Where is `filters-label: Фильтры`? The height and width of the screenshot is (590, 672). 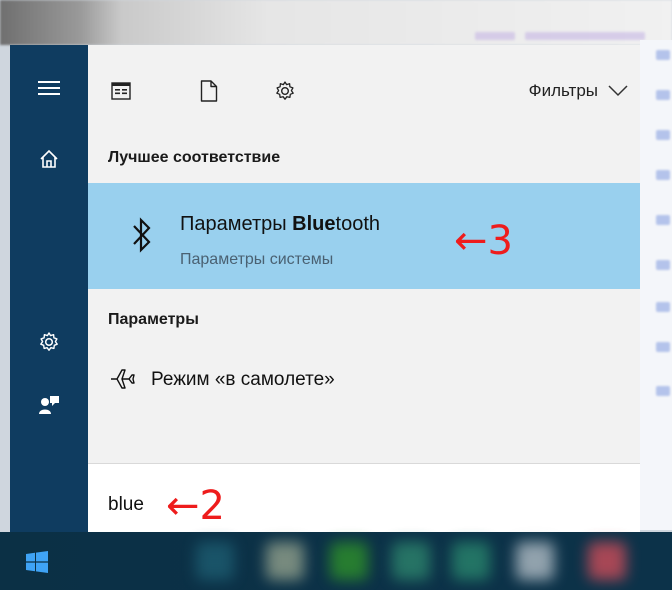 filters-label: Фильтры is located at coordinates (563, 90).